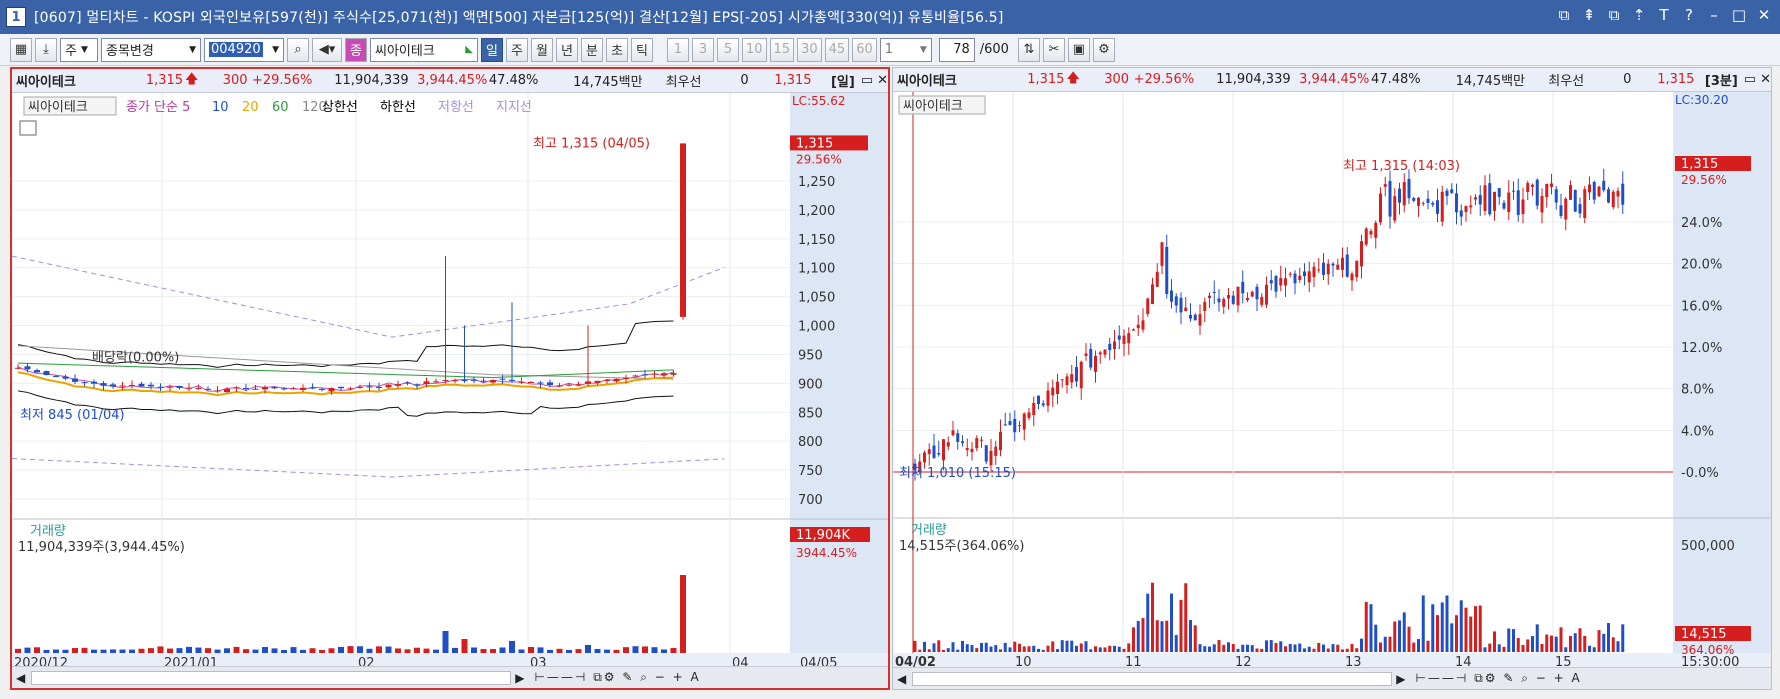 Image resolution: width=1780 pixels, height=699 pixels. Describe the element at coordinates (424, 49) in the screenshot. I see `stock-name-field: 씨아이테크 ◣` at that location.